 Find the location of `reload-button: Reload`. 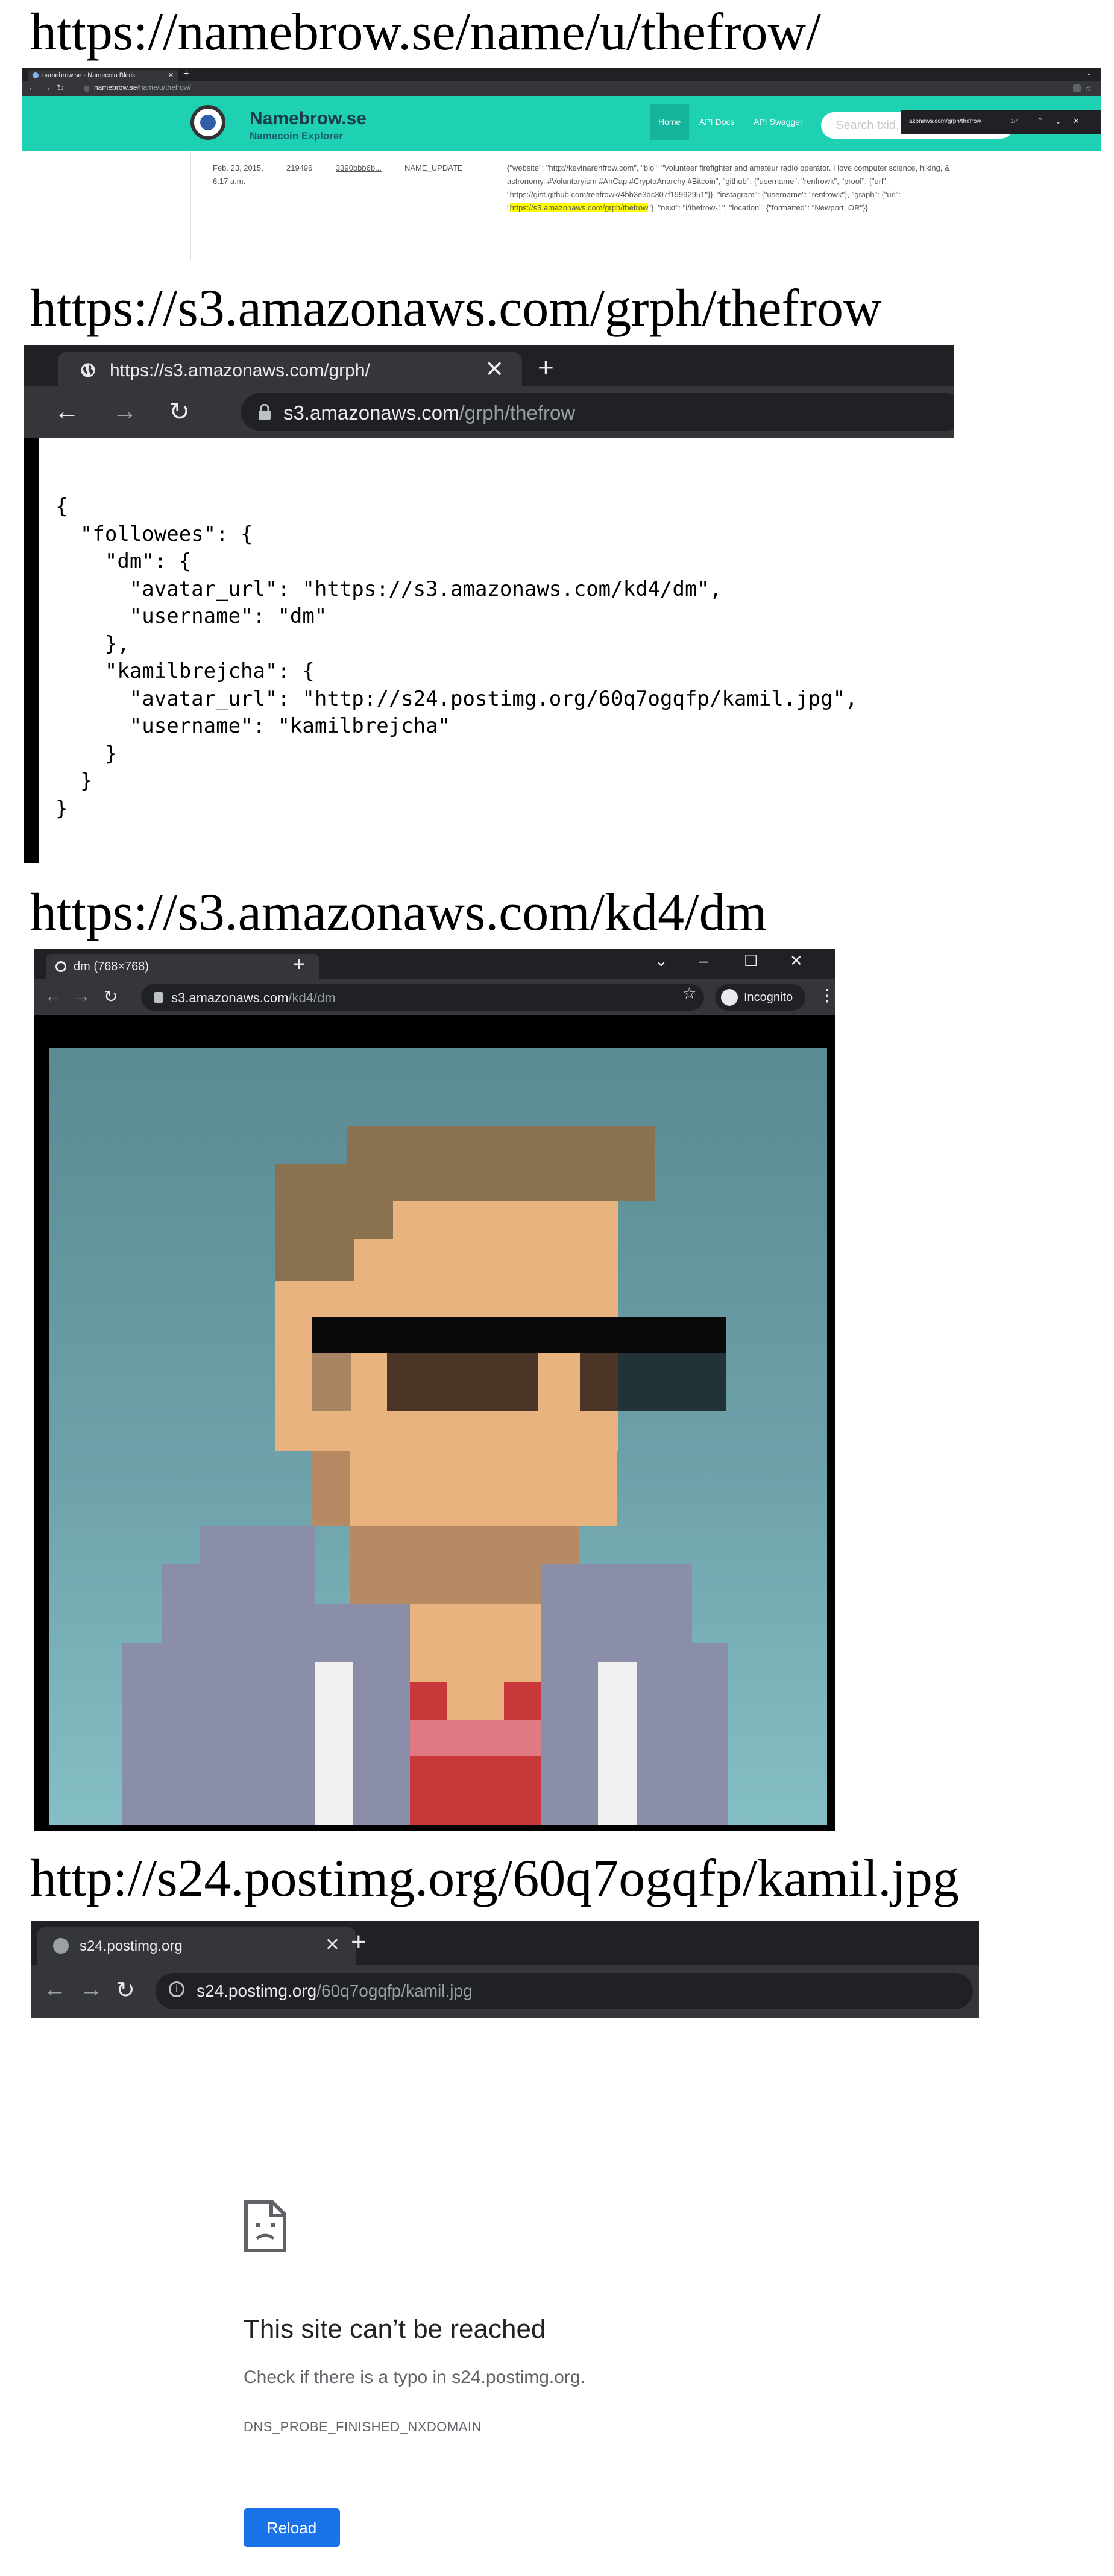

reload-button: Reload is located at coordinates (292, 2527).